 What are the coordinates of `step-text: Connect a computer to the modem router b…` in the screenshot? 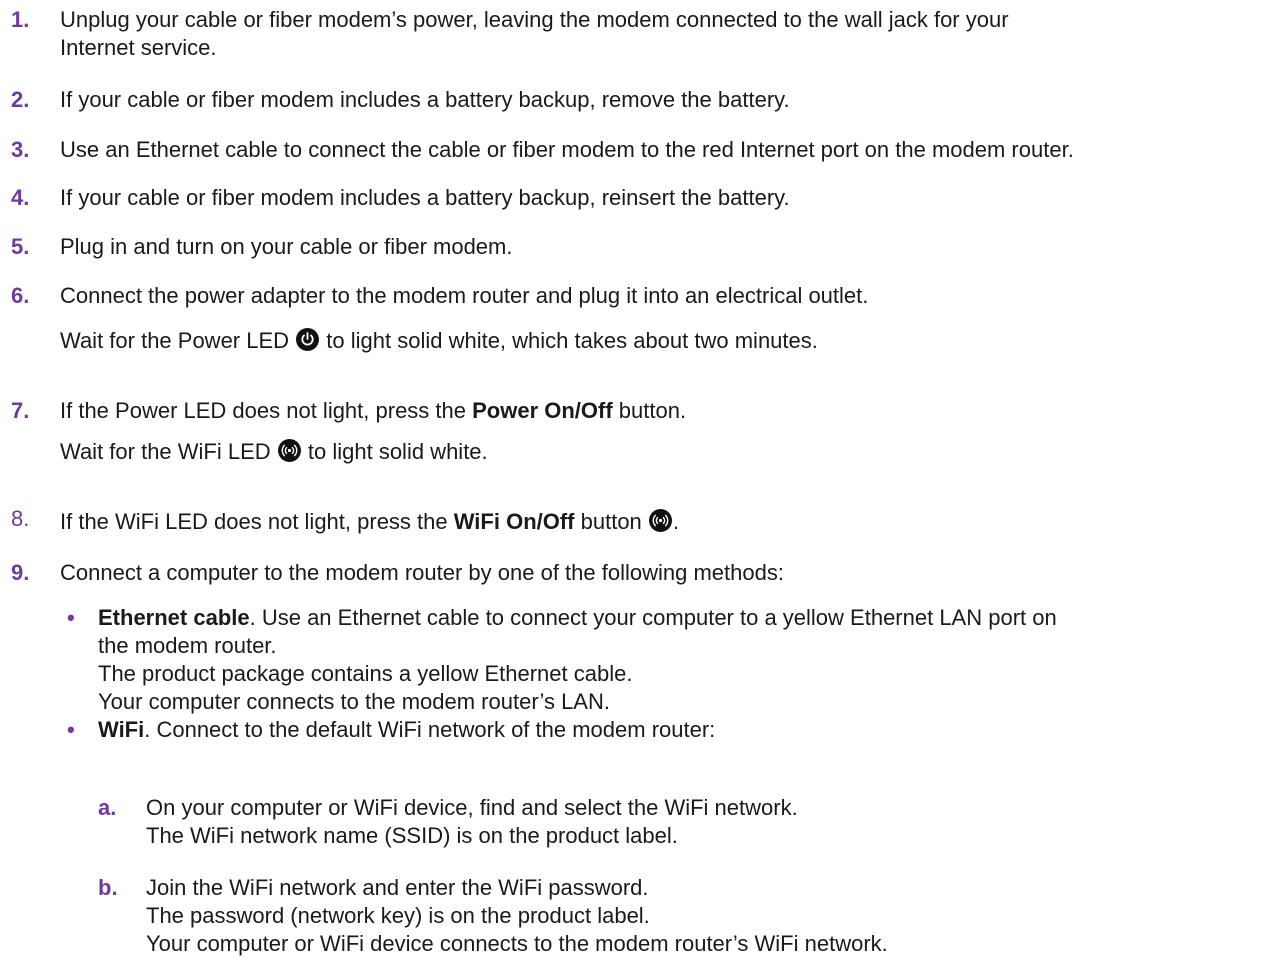 It's located at (422, 572).